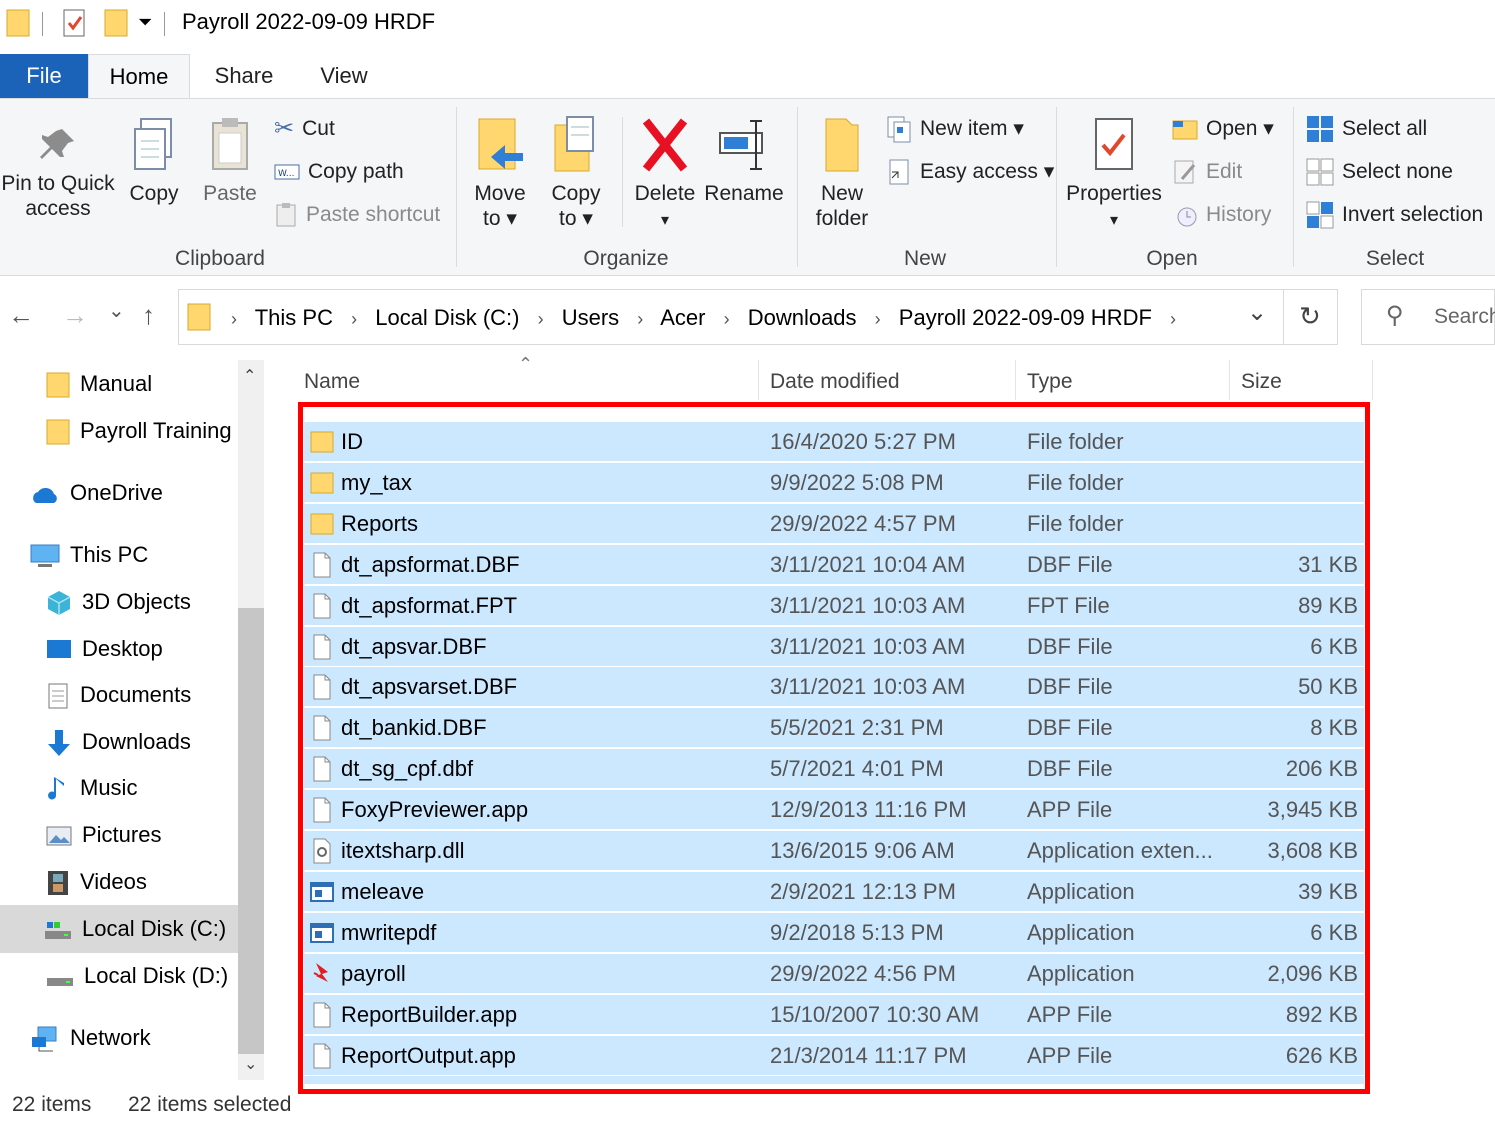 The image size is (1495, 1125). Describe the element at coordinates (1428, 317) in the screenshot. I see `search-box: ⚲ Search` at that location.